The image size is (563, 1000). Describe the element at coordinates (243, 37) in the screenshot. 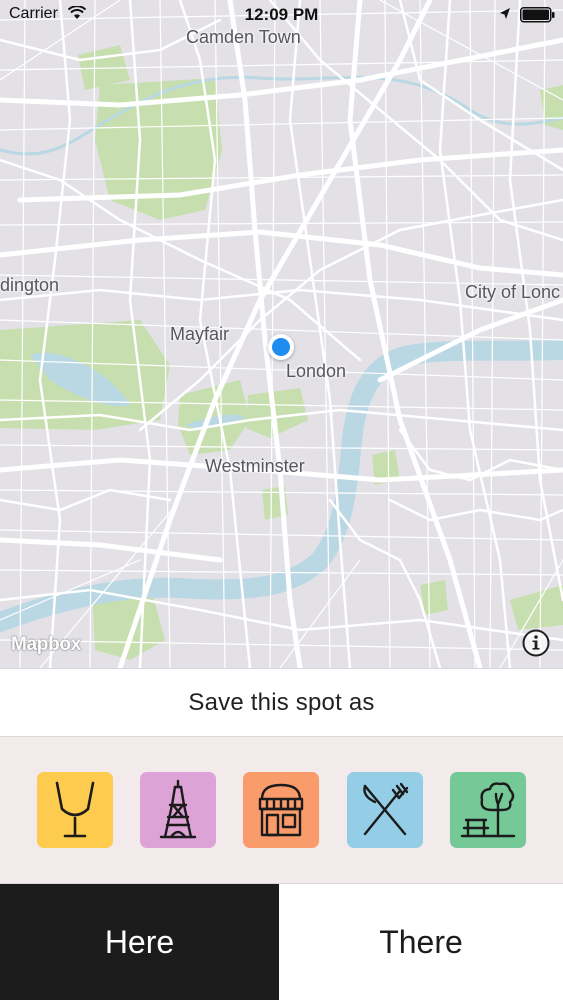

I see `map-label-camden-town: Camden Town` at that location.